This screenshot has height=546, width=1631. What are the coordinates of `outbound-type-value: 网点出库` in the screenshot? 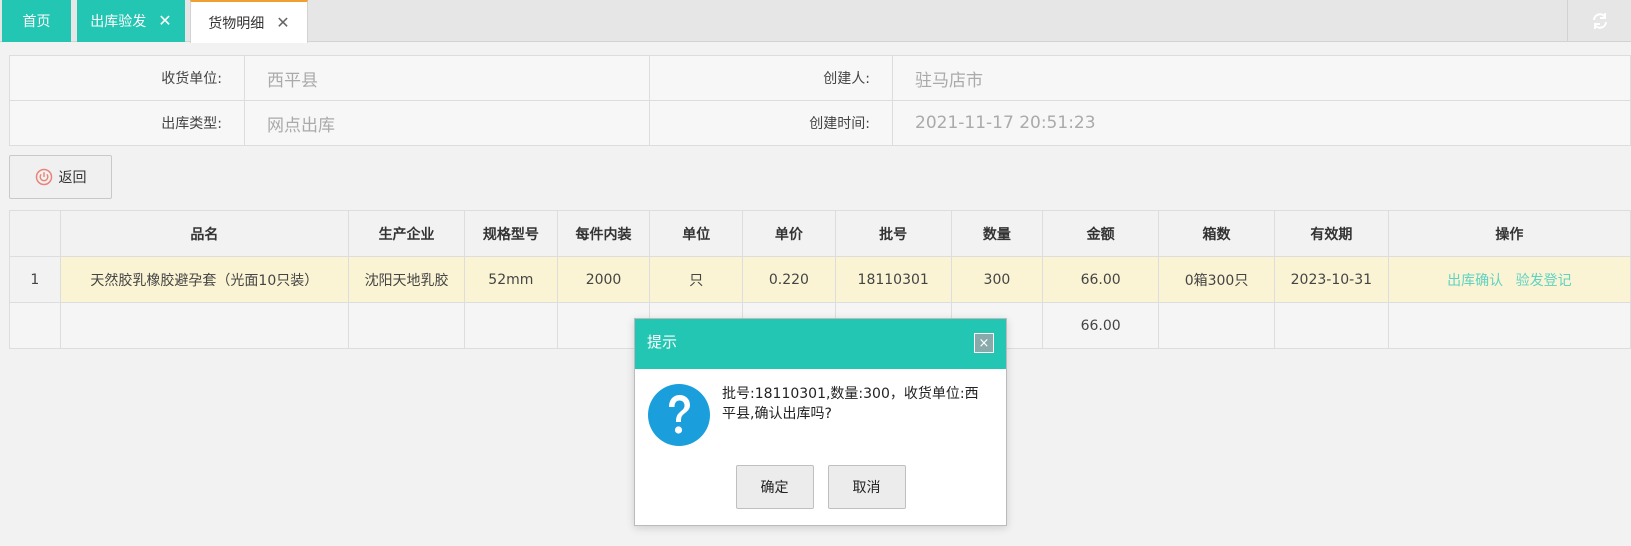 It's located at (447, 123).